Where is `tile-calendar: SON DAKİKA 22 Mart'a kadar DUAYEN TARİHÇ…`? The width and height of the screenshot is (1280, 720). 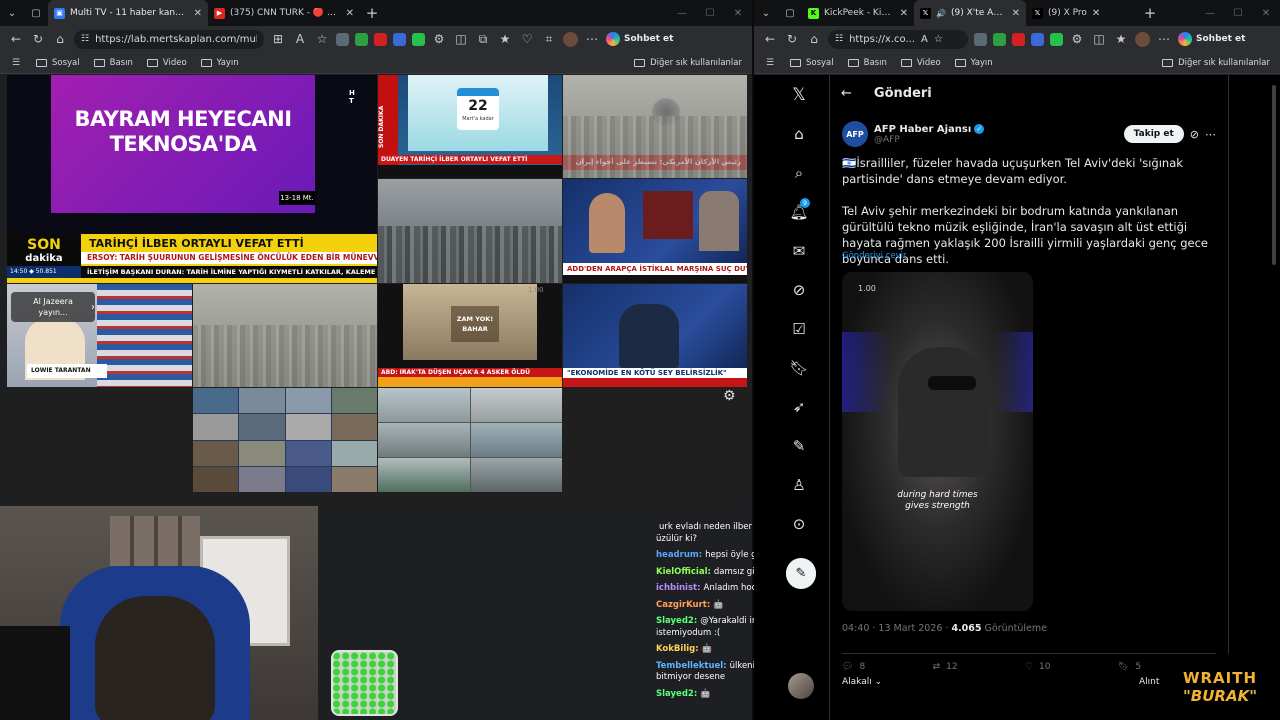
tile-calendar: SON DAKİKA 22 Mart'a kadar DUAYEN TARİHÇ… is located at coordinates (470, 126).